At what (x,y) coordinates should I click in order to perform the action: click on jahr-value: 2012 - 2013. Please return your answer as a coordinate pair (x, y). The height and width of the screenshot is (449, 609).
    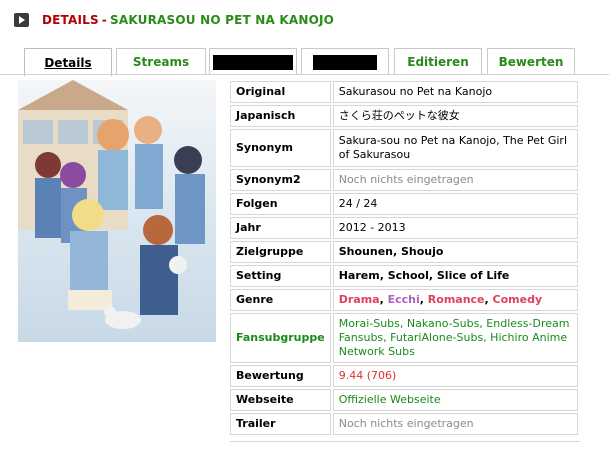
    Looking at the image, I should click on (455, 228).